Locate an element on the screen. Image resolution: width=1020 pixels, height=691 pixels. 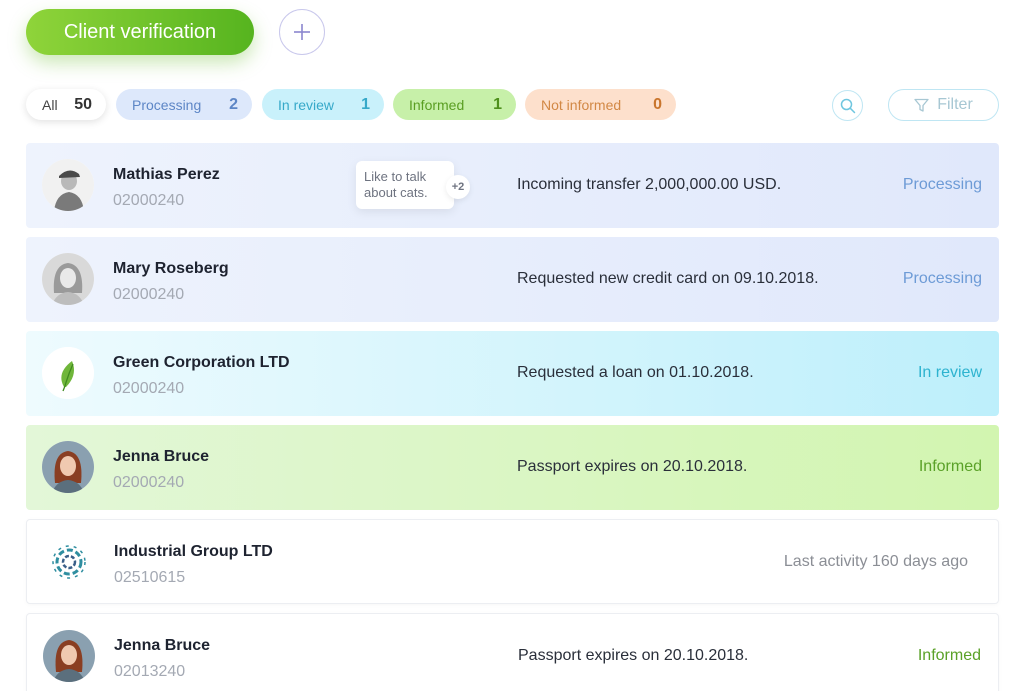
woman-portrait-photo is located at coordinates (68, 279).